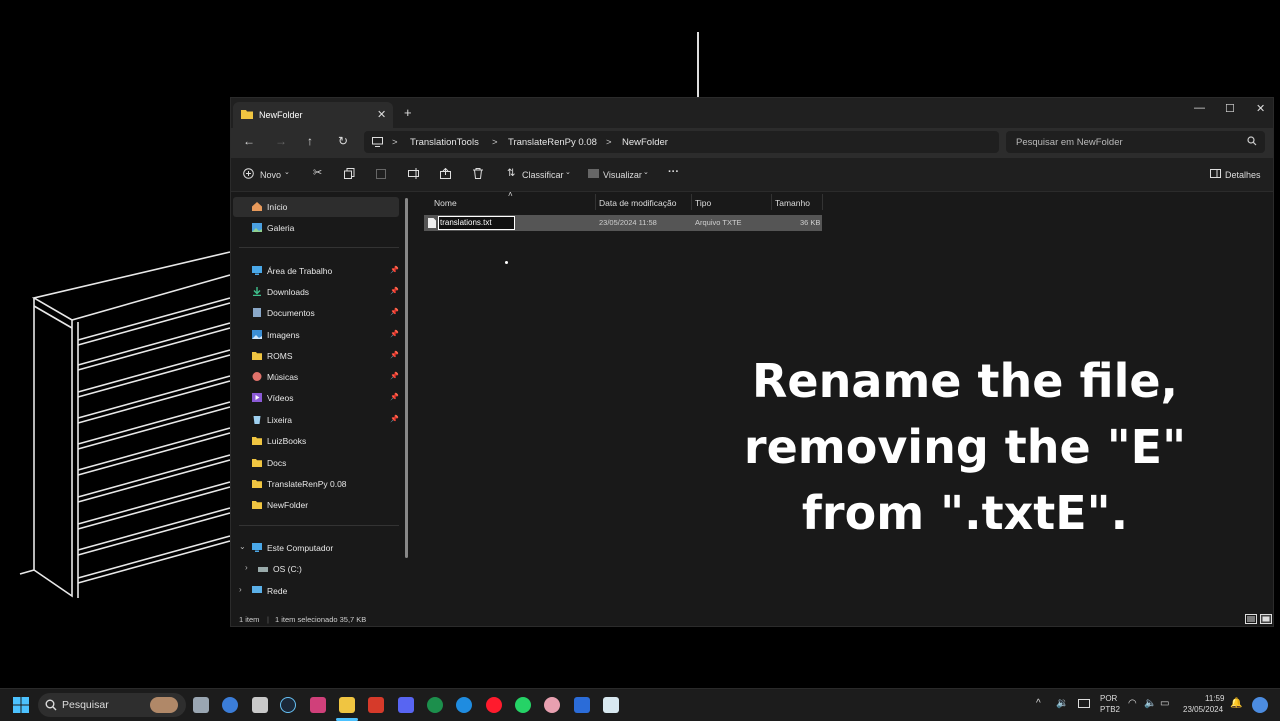 The width and height of the screenshot is (1280, 721). I want to click on battery-icon: ▭, so click(1164, 703).